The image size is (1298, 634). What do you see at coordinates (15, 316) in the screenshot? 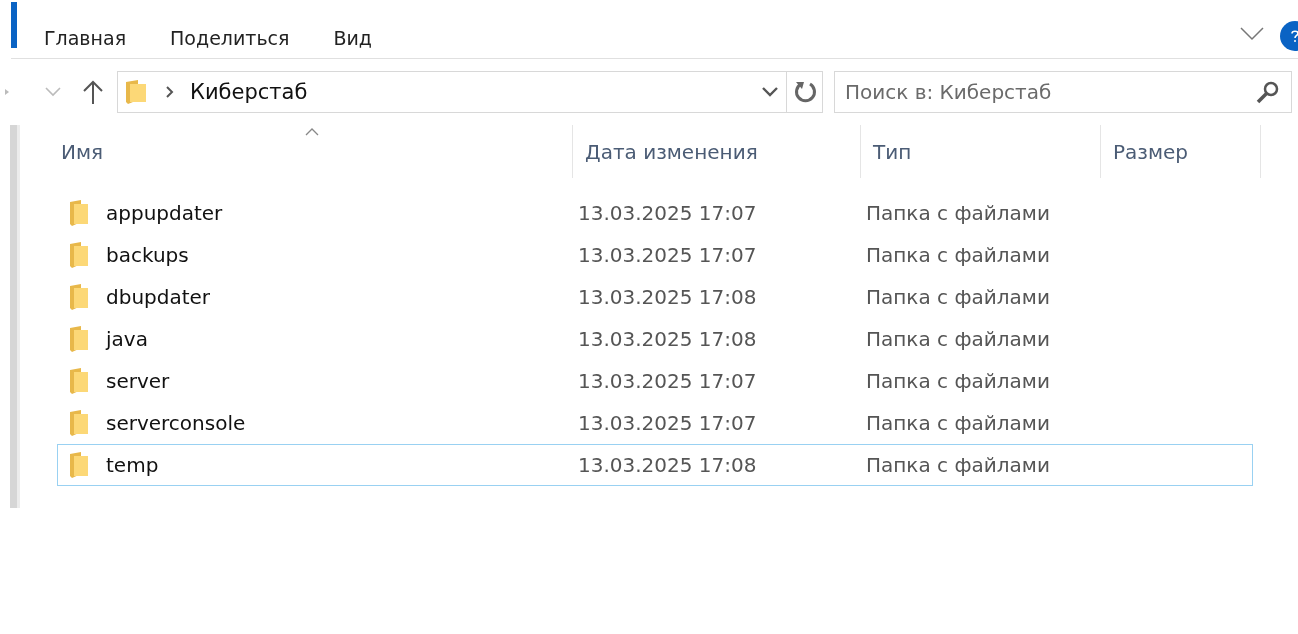
I see `scrollbar` at bounding box center [15, 316].